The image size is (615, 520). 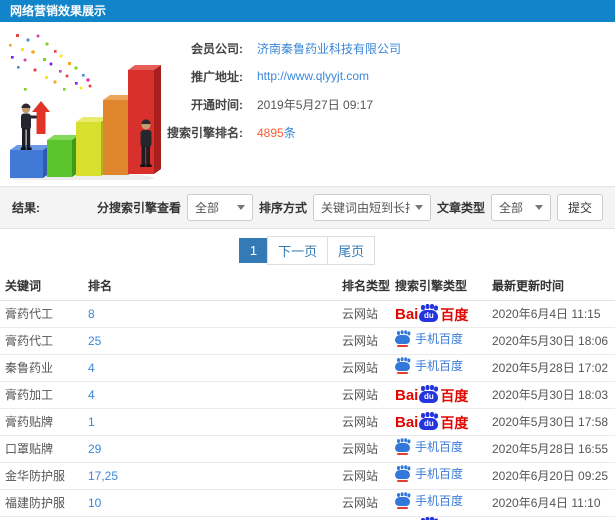 I want to click on col-header-rank: 排名, so click(x=210, y=286).